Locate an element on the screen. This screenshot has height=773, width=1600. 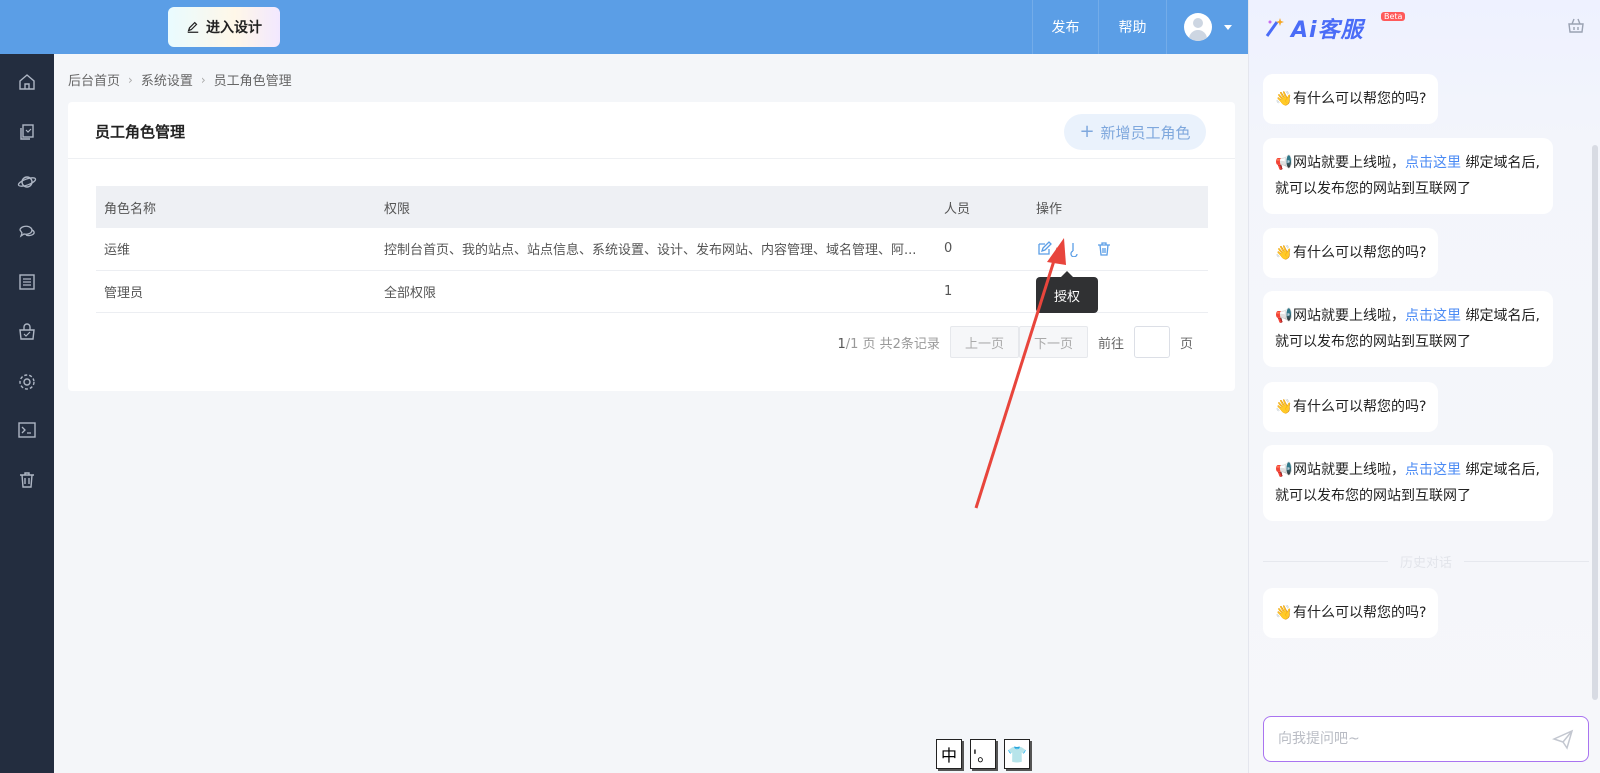
plus-icon: + is located at coordinates (1087, 131).